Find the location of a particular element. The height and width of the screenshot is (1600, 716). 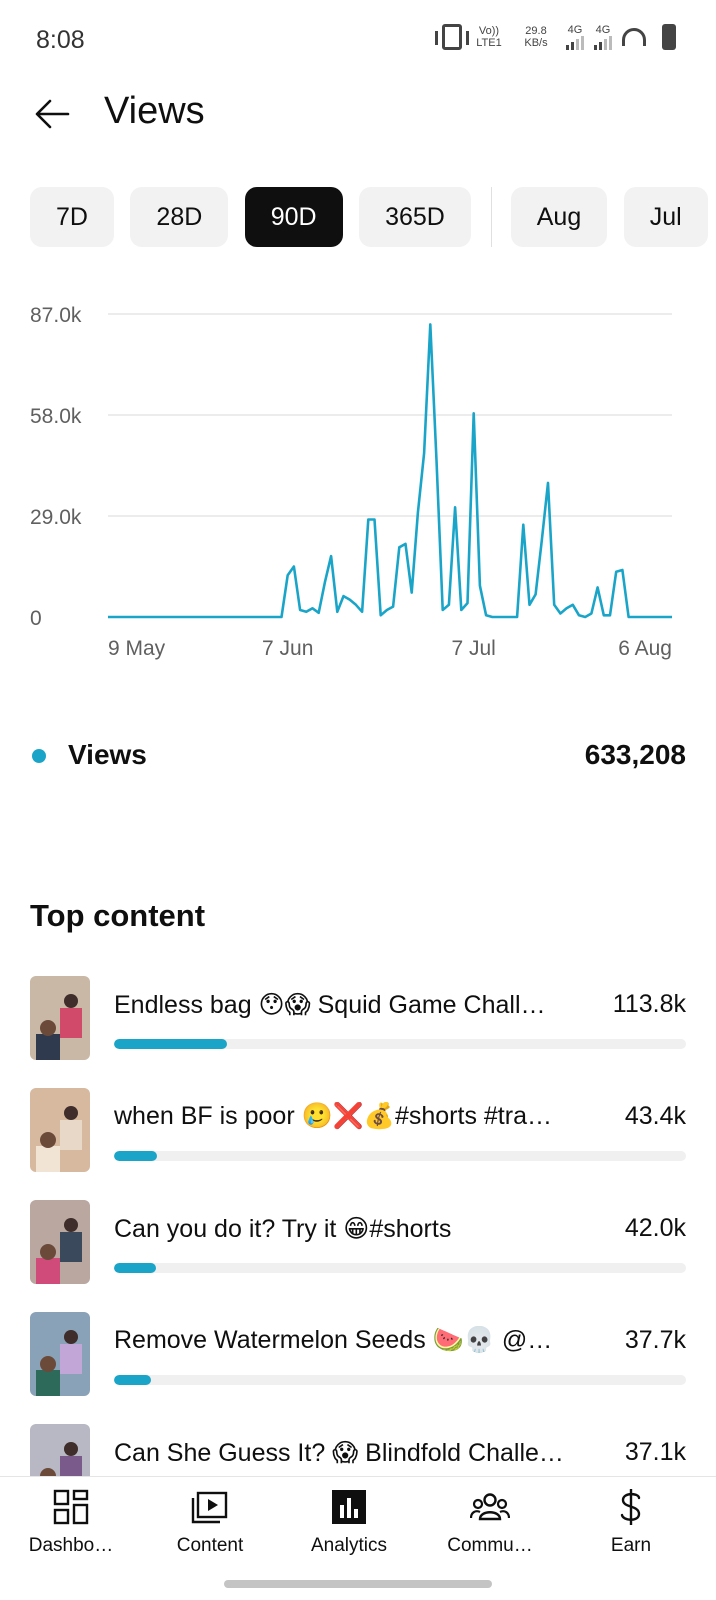

community-icon is located at coordinates (490, 1507).